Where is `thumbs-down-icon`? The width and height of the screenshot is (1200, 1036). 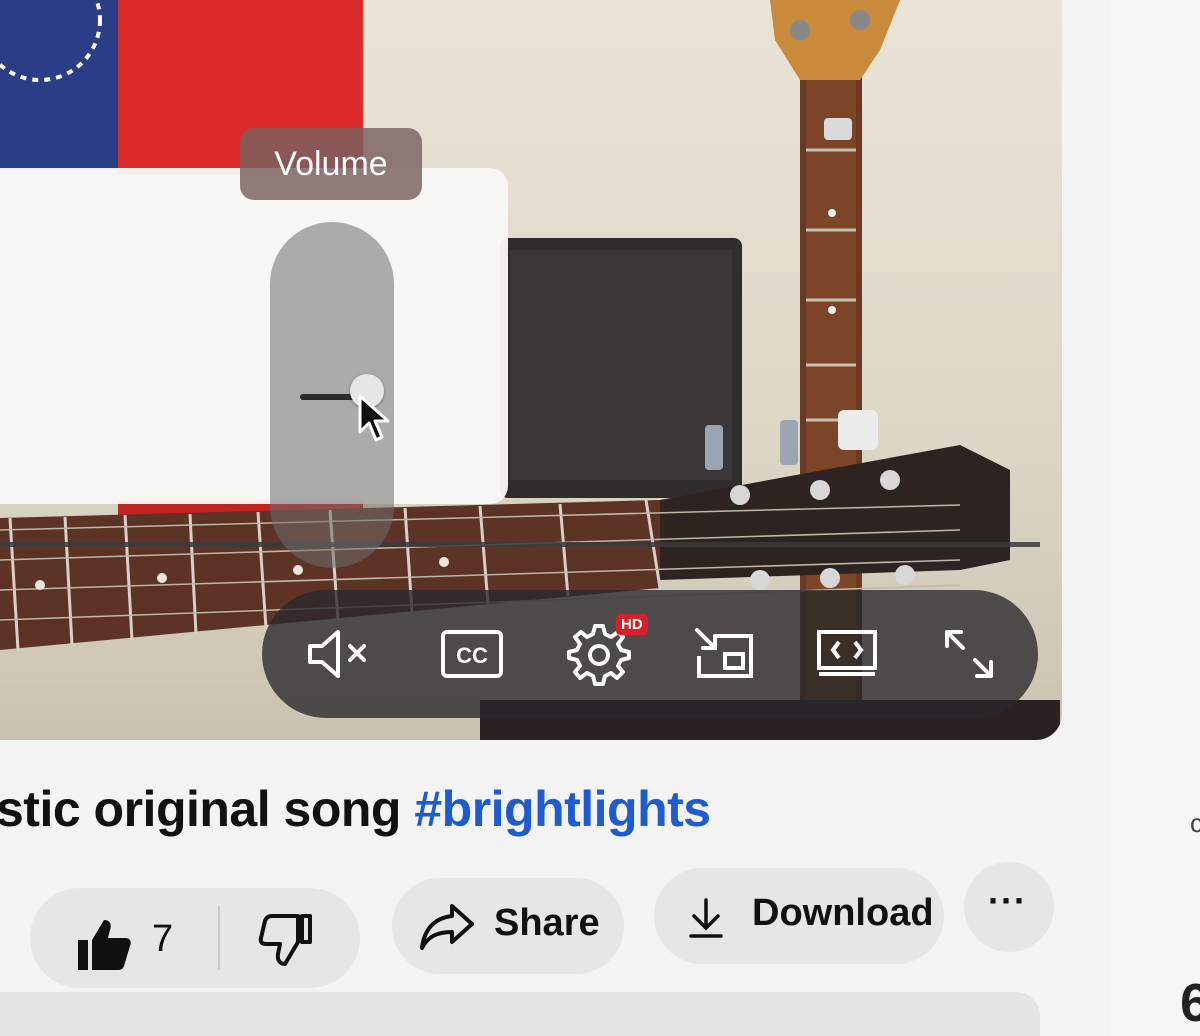 thumbs-down-icon is located at coordinates (285, 940).